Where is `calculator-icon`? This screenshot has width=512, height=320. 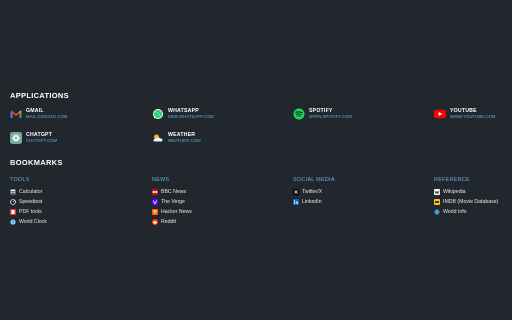
calculator-icon is located at coordinates (13, 192).